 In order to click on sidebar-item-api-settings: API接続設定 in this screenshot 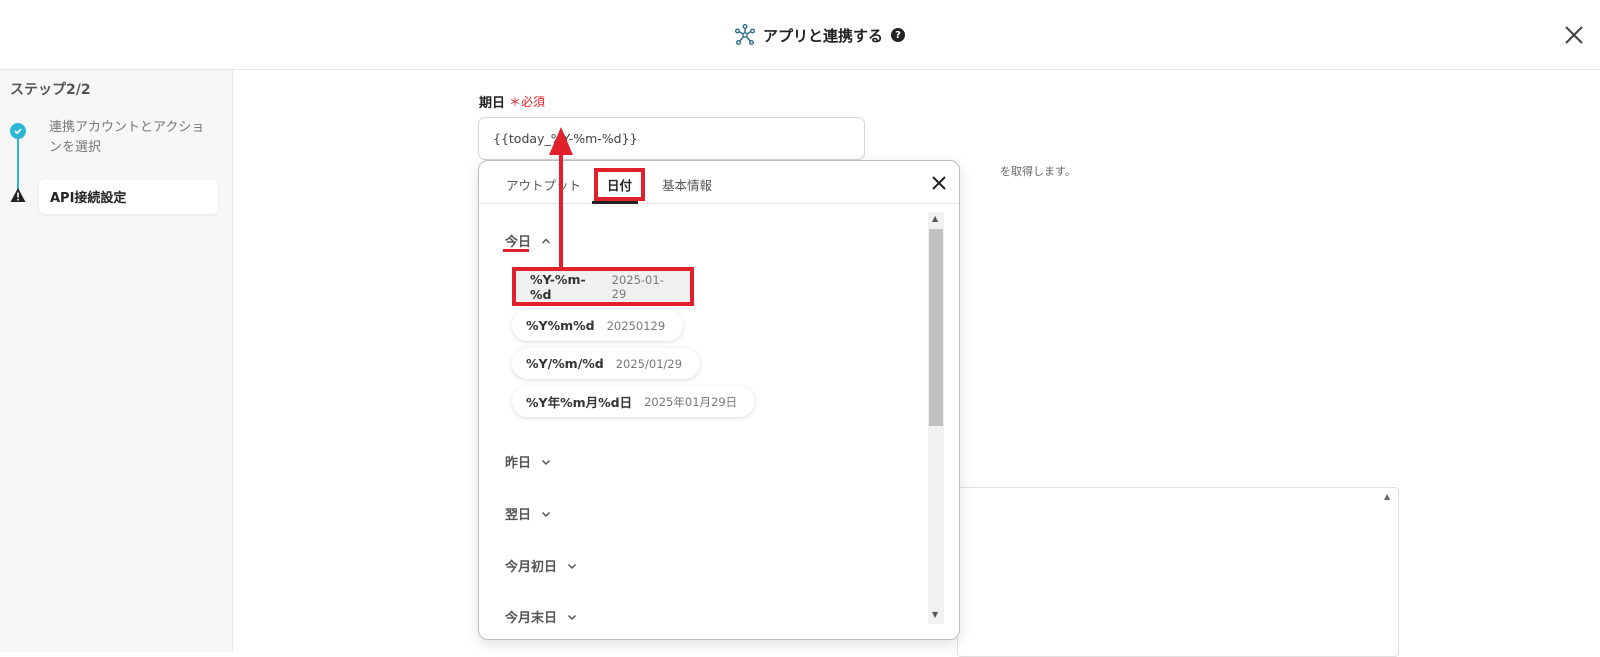, I will do `click(128, 196)`.